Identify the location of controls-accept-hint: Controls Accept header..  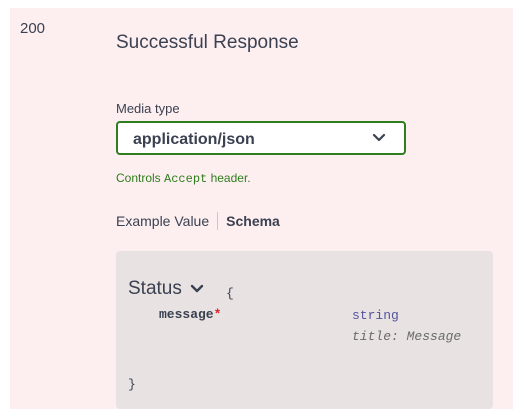
(183, 178).